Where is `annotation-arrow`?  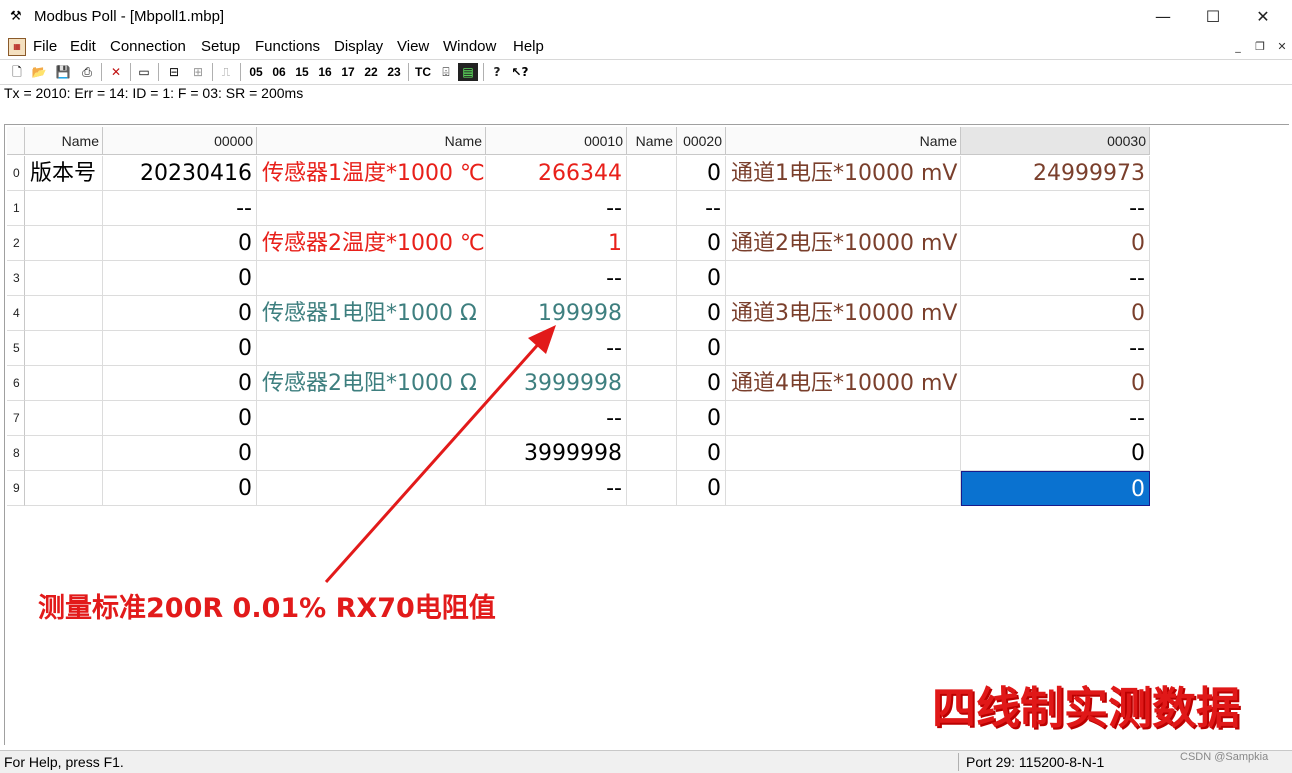
annotation-arrow is located at coordinates (440, 454).